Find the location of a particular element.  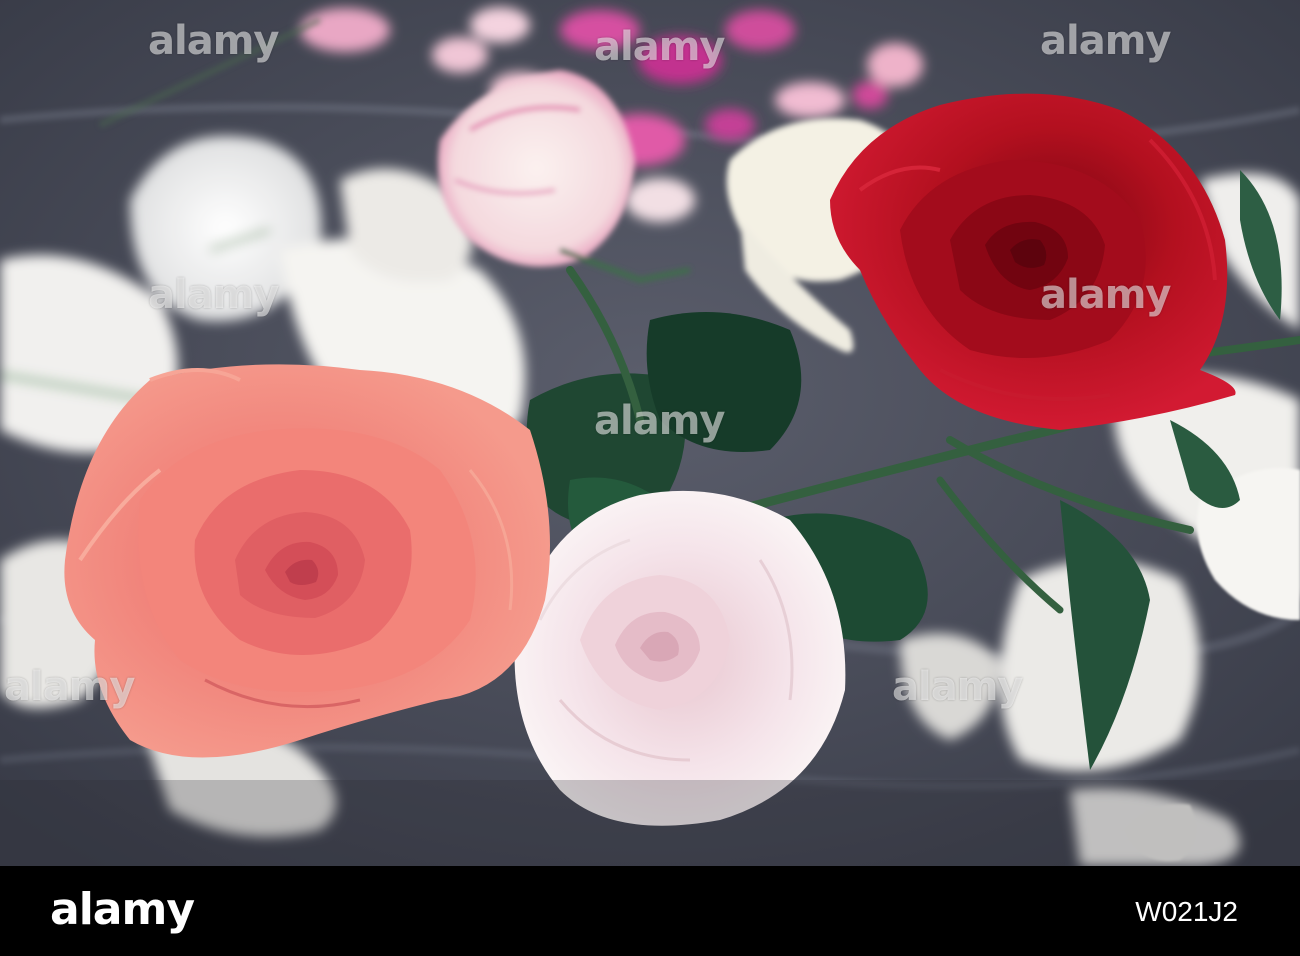

footer-bar: alamy W021J2 is located at coordinates (650, 911).